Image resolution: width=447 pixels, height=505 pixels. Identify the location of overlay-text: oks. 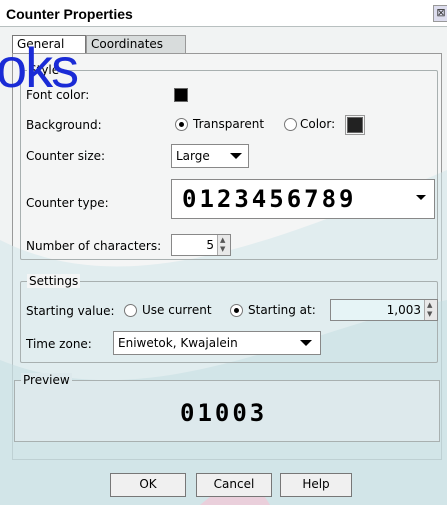
(39, 67).